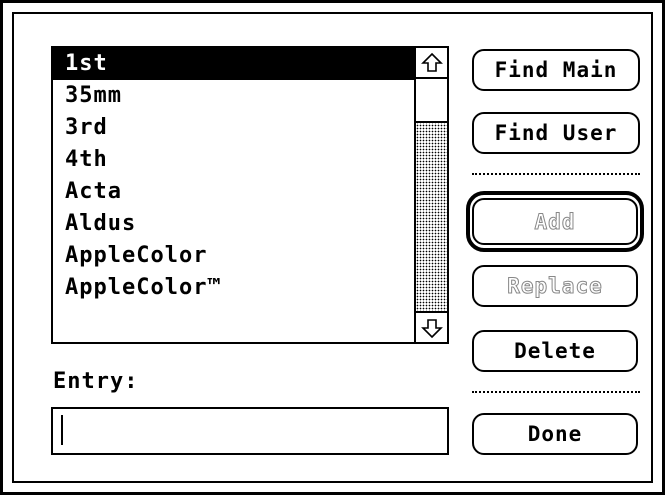 This screenshot has height=495, width=665. I want to click on list-item: AppleColor, so click(233, 256).